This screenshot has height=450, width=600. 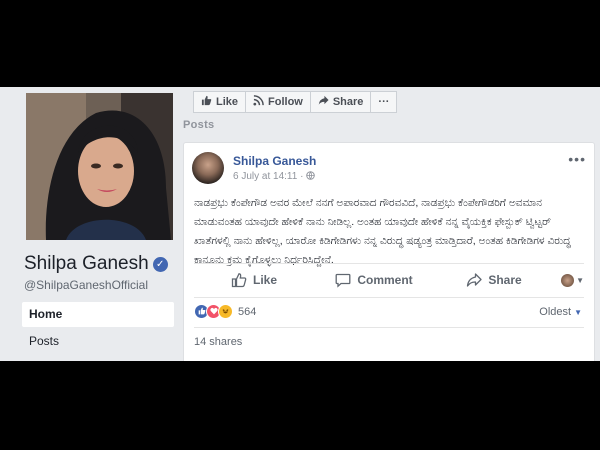 I want to click on comment-sort-dropdown: Oldest ▼, so click(x=560, y=312).